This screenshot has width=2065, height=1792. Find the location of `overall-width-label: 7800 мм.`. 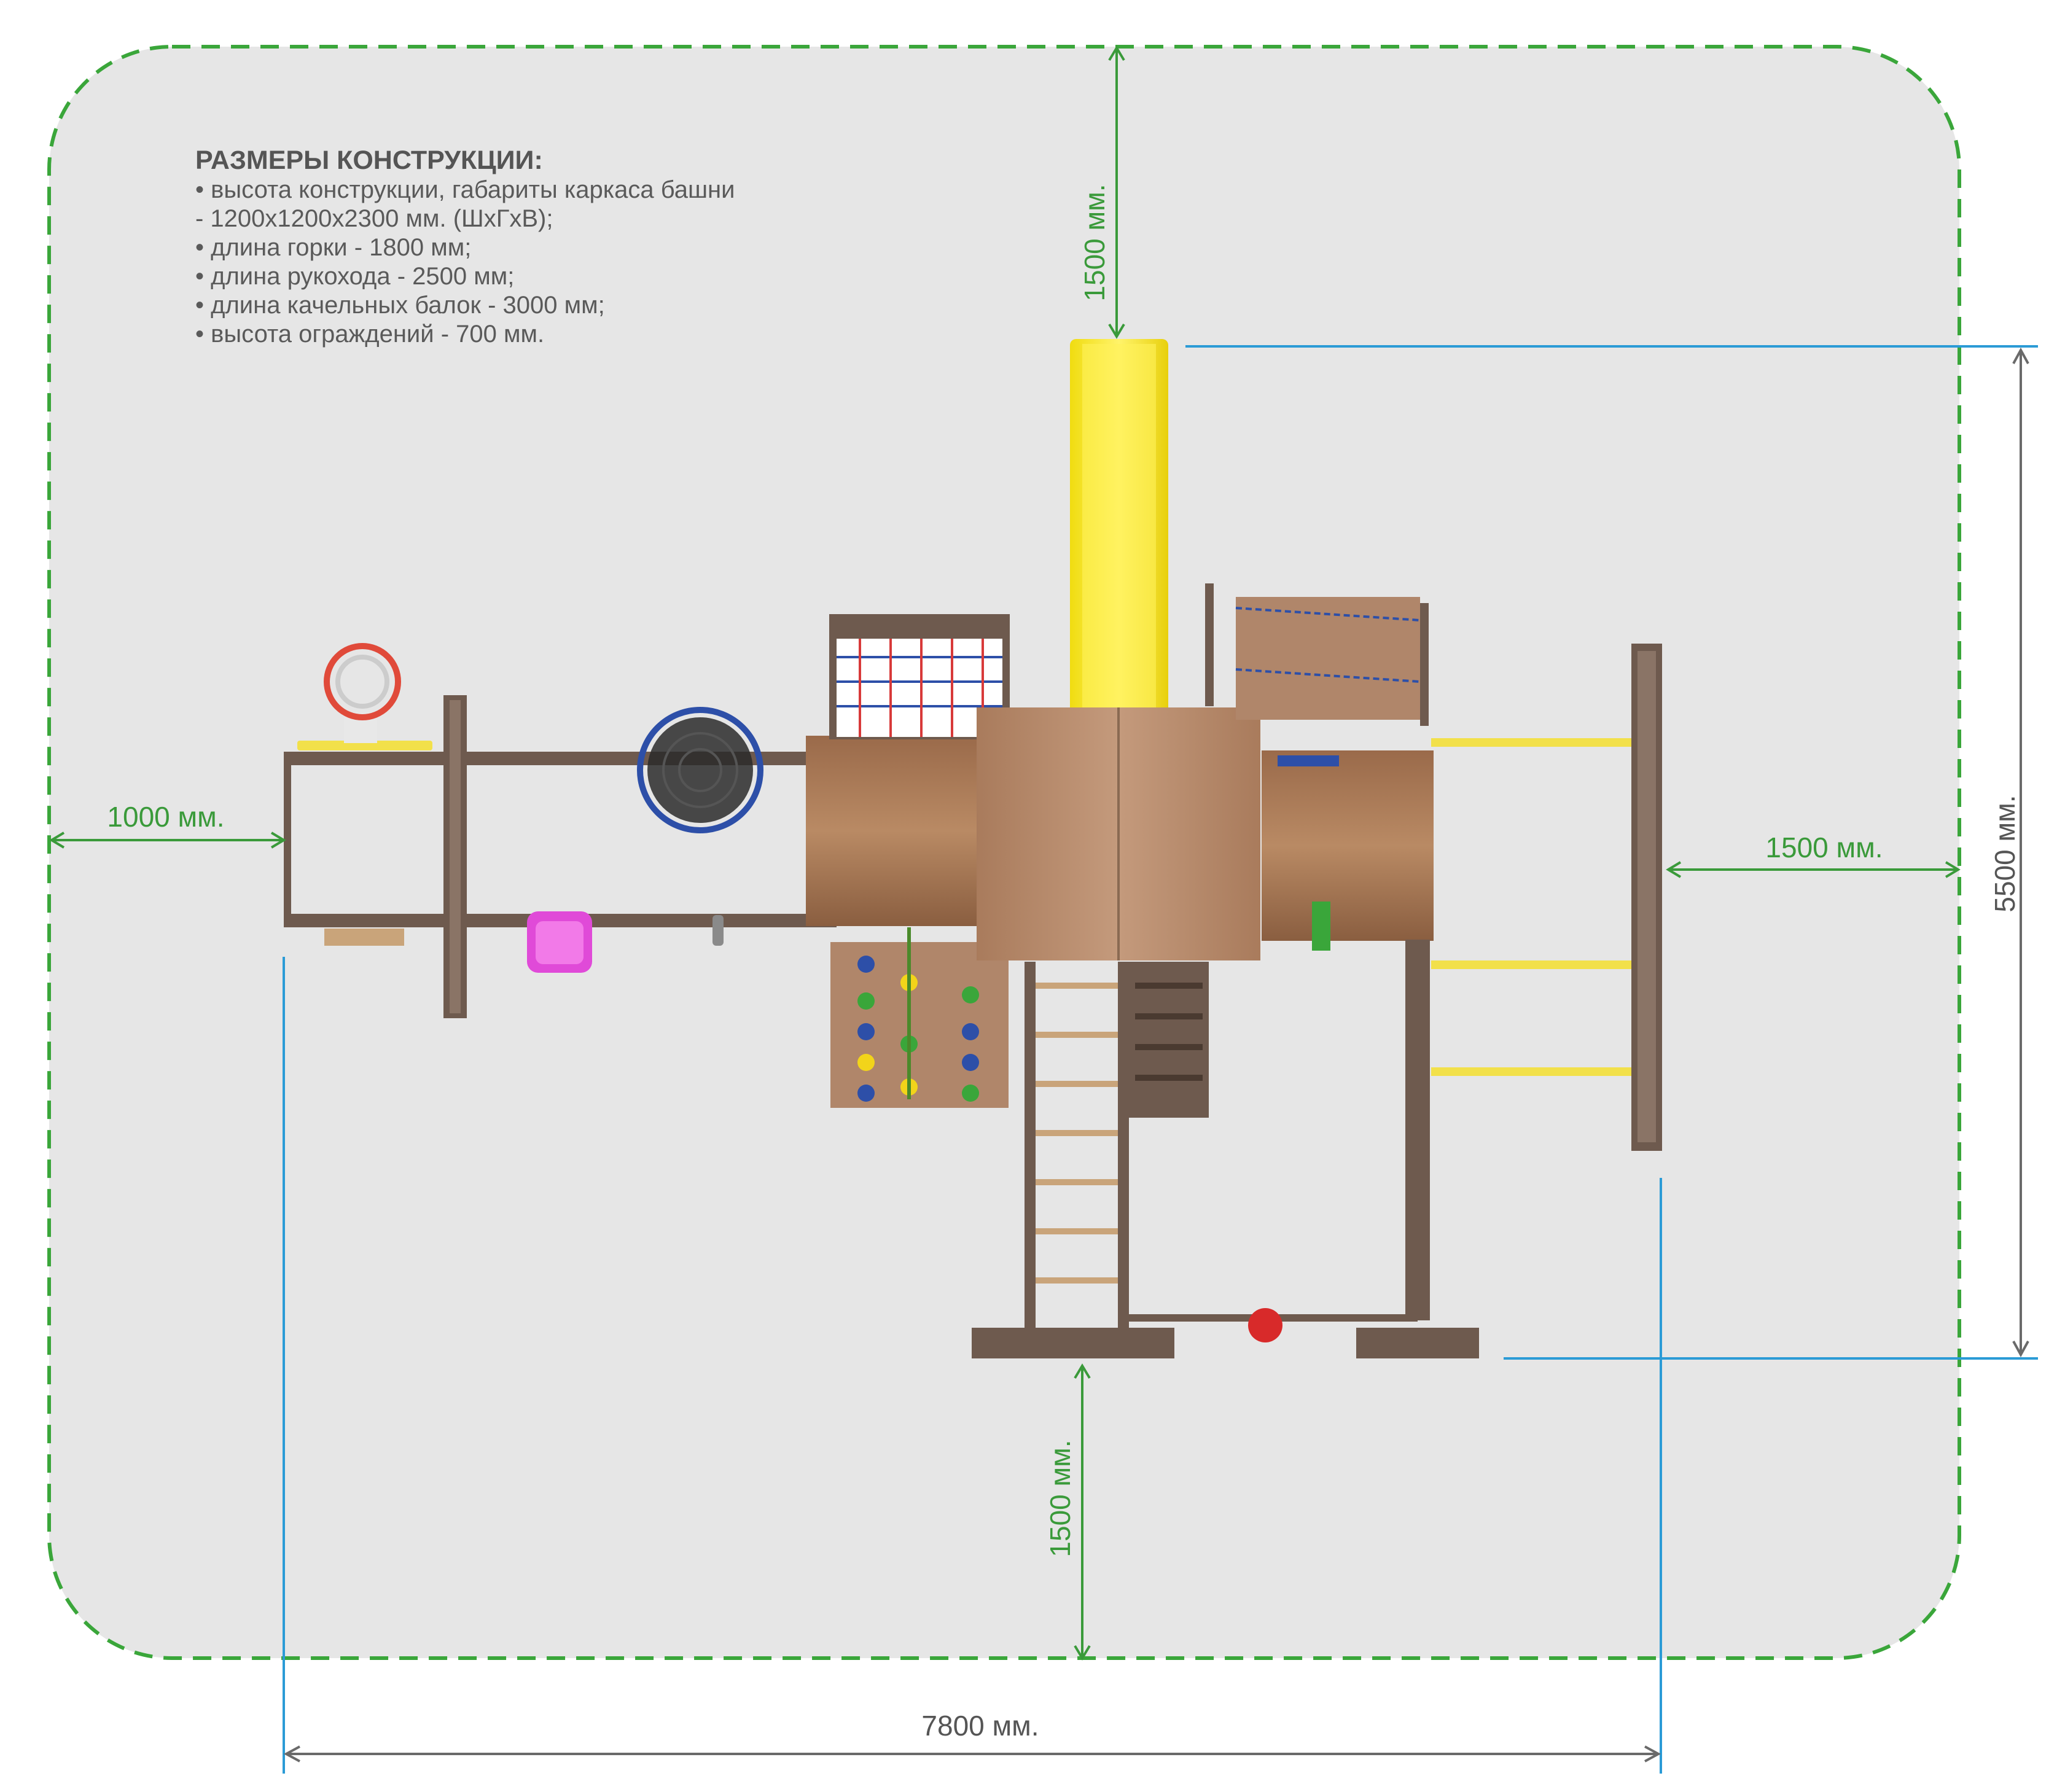

overall-width-label: 7800 мм. is located at coordinates (980, 1726).